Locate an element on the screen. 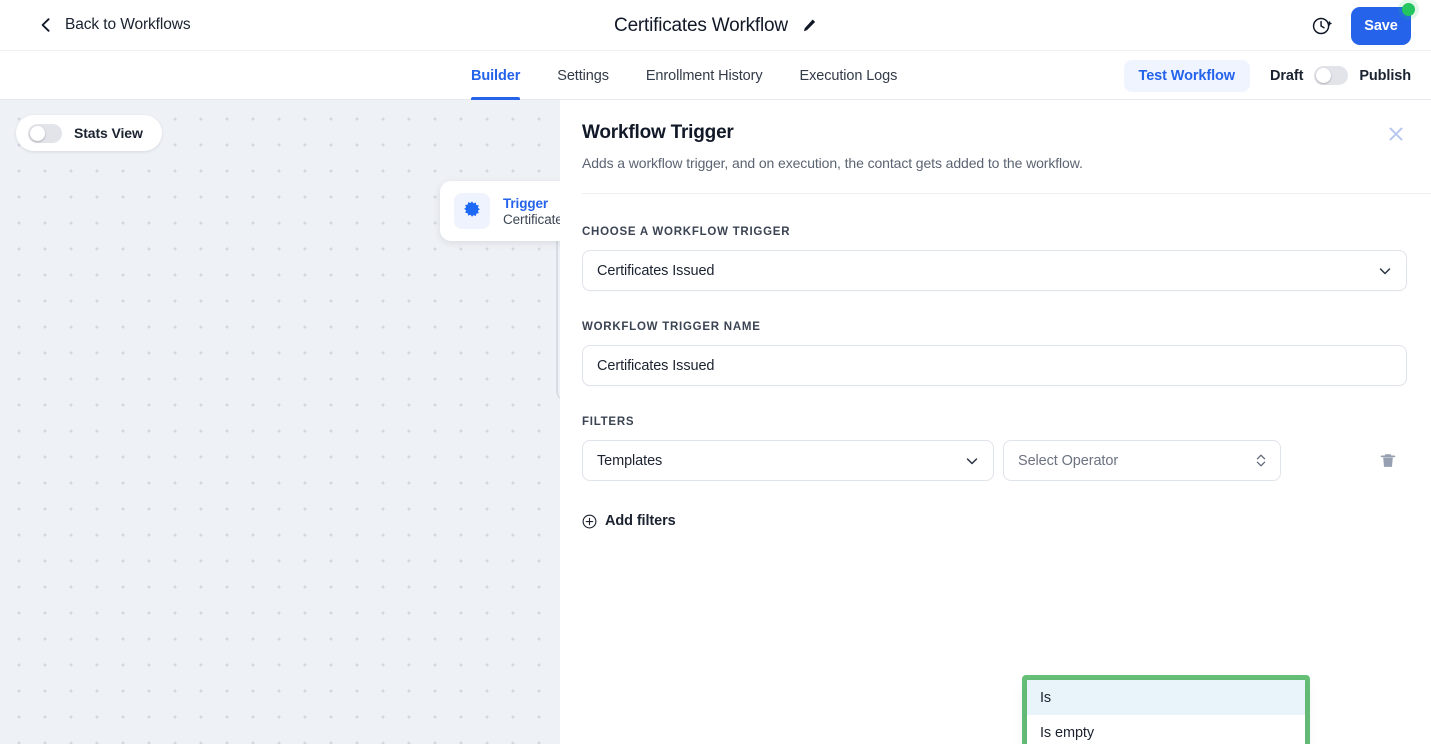 Image resolution: width=1431 pixels, height=744 pixels. trigger-name-label: WORKFLOW TRIGGER NAME is located at coordinates (671, 327).